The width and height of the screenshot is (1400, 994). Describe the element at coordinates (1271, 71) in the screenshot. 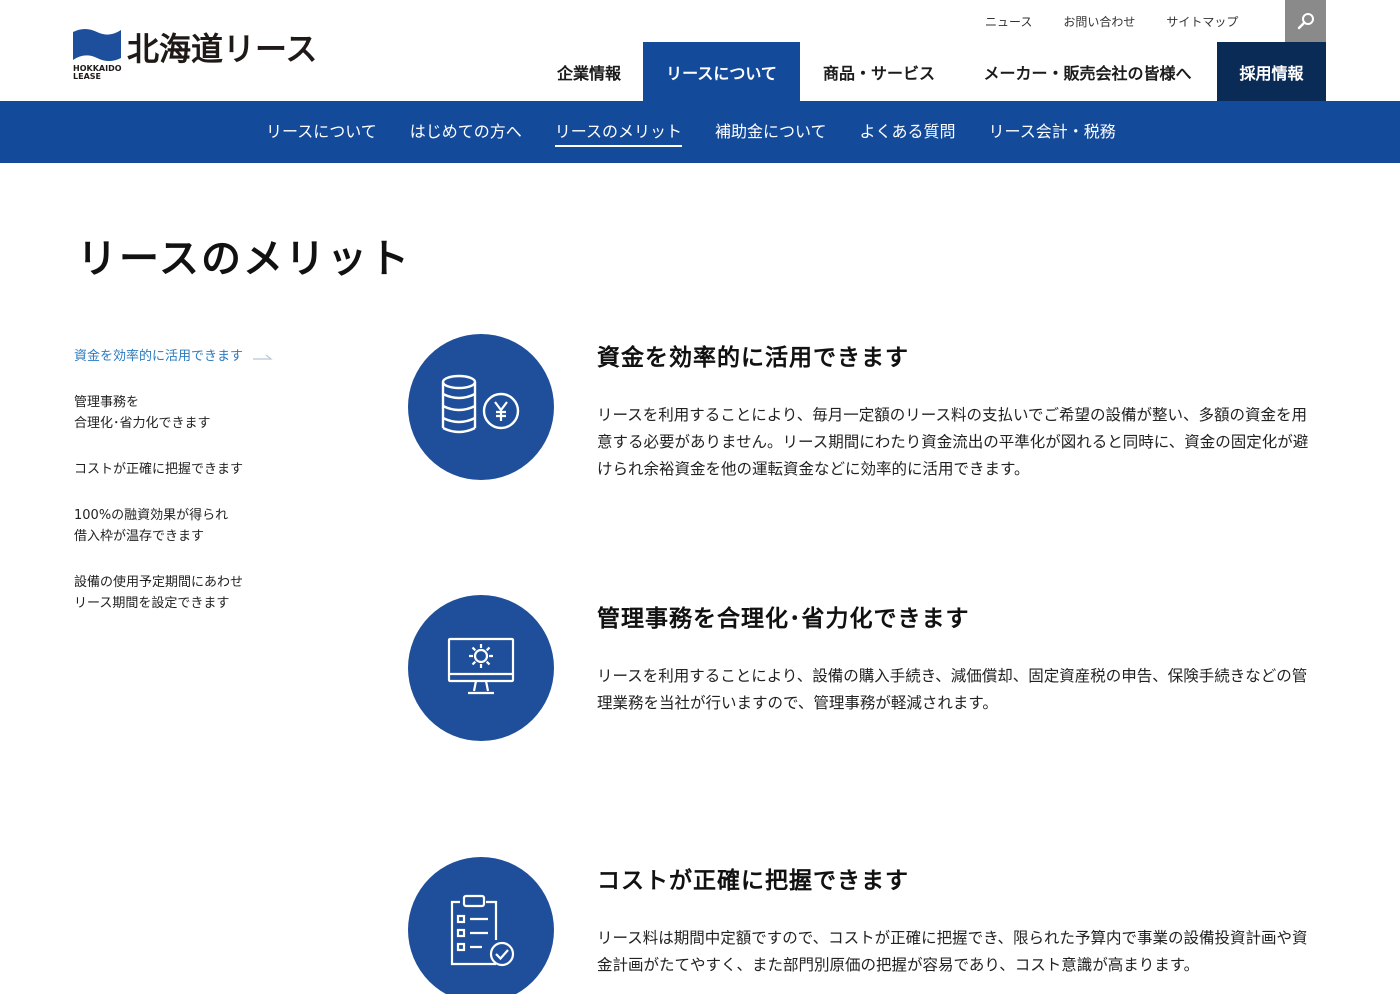

I see `nav-recruit: 採用情報` at that location.